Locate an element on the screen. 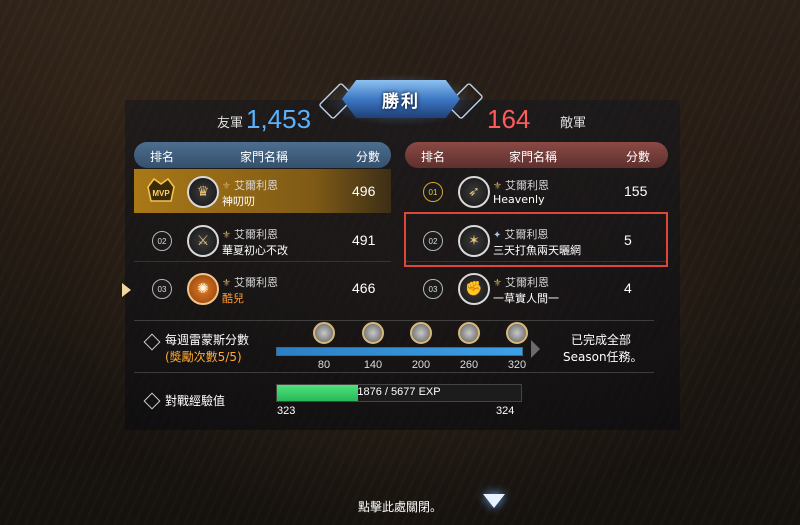  close-chevron-button is located at coordinates (494, 501).